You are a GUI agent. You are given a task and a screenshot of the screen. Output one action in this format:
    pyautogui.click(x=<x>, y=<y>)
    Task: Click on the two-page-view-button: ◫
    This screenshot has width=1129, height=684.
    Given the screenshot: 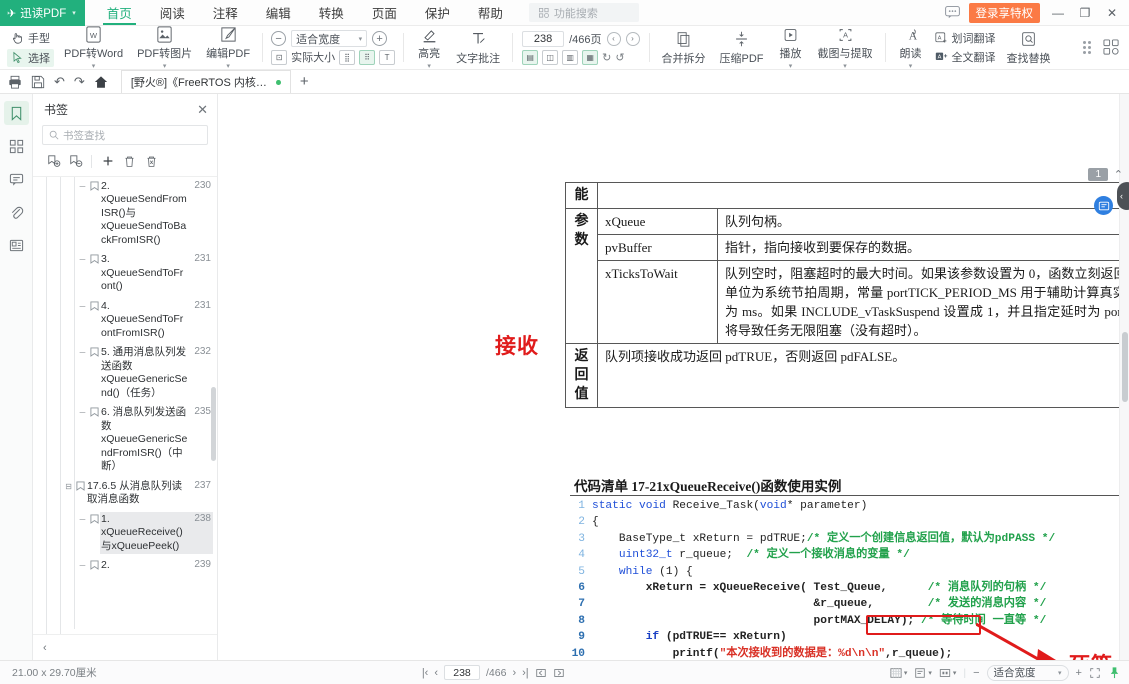 What is the action you would take?
    pyautogui.click(x=550, y=57)
    